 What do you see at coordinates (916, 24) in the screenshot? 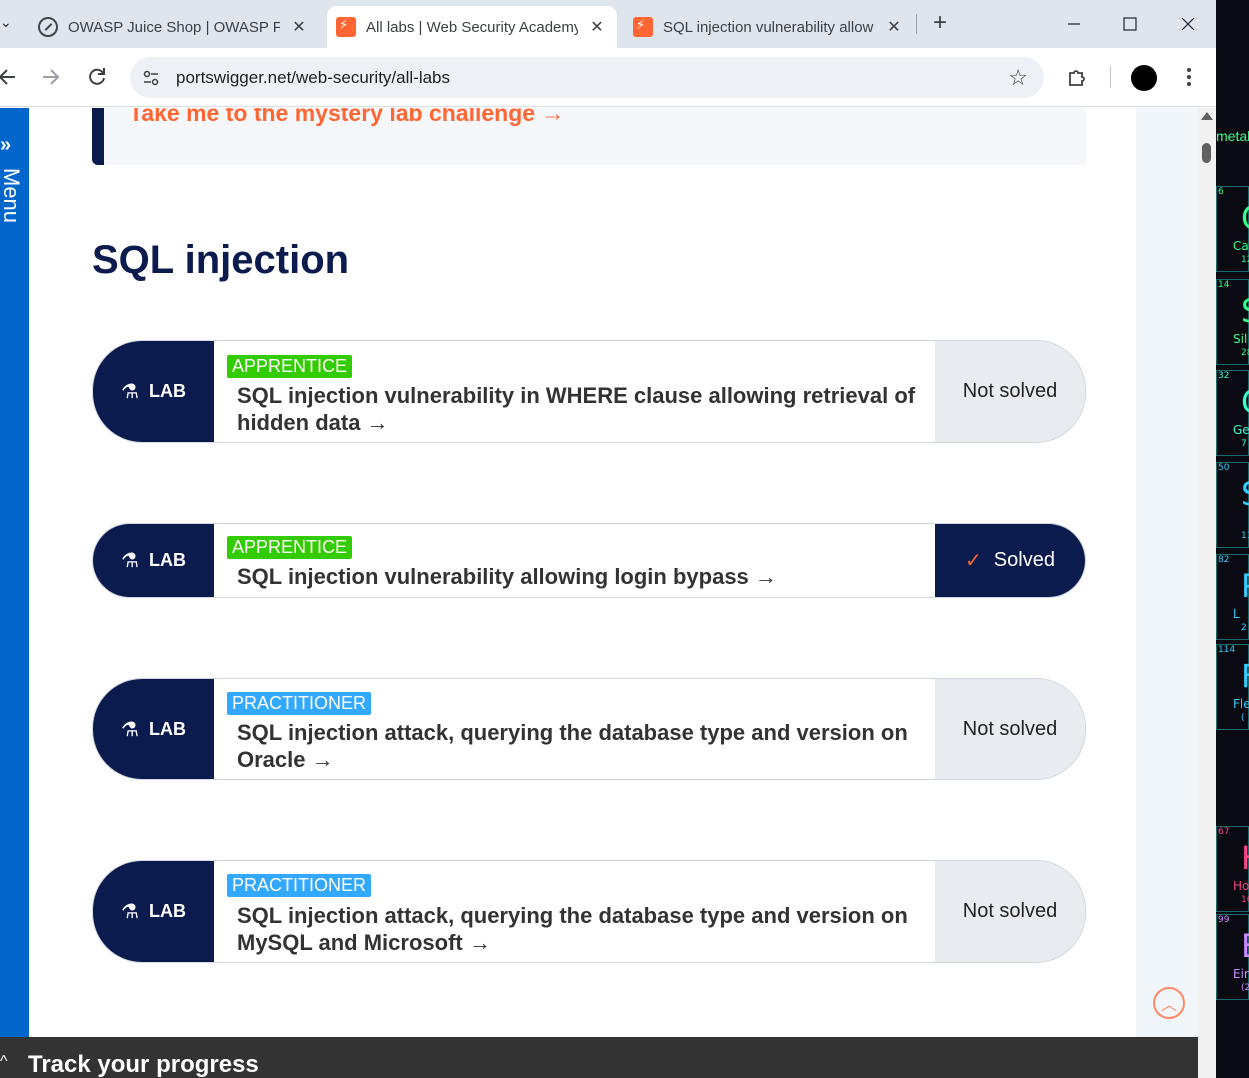
I see `tab-separator` at bounding box center [916, 24].